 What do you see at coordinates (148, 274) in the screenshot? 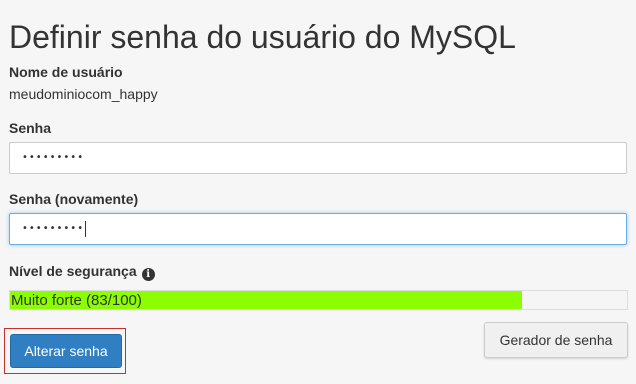
I see `info-icon: i` at bounding box center [148, 274].